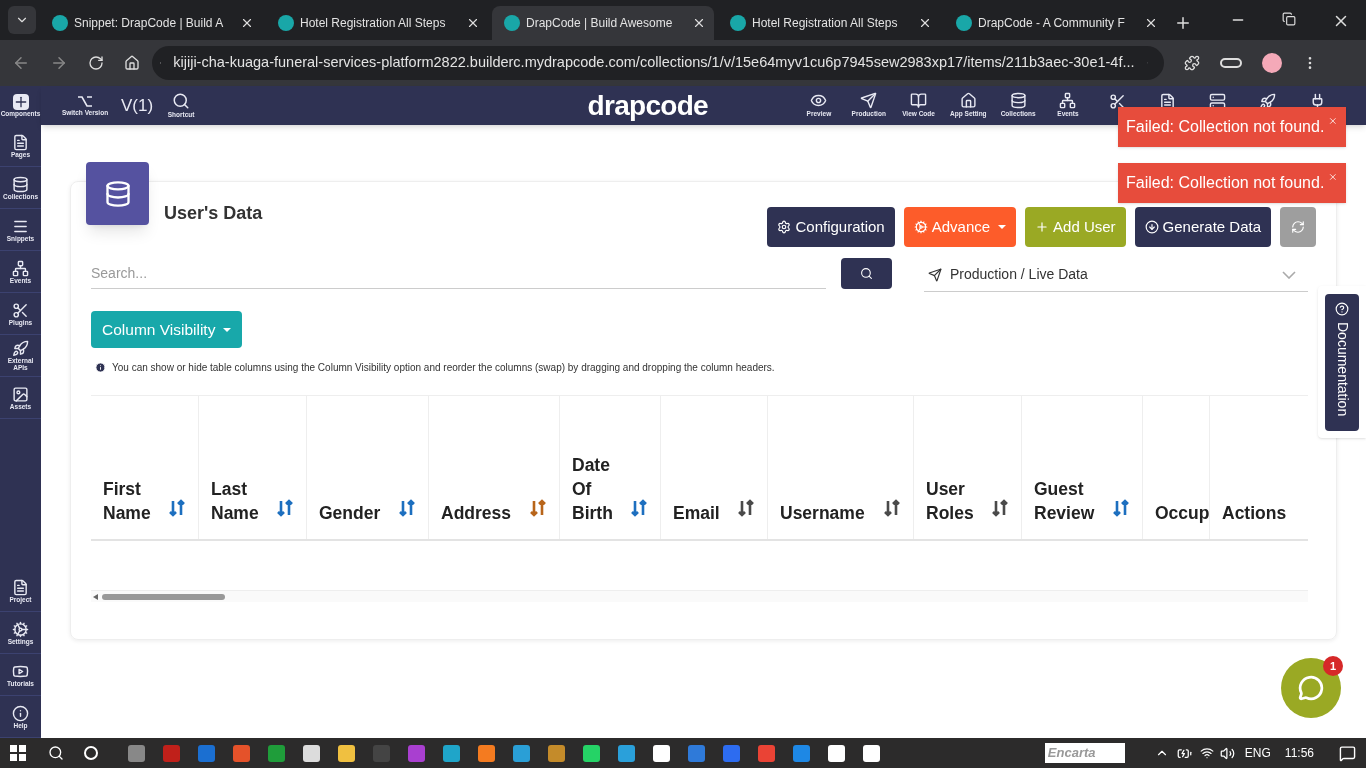  I want to click on browser-tab: DrapCode | Build Awesome, so click(603, 23).